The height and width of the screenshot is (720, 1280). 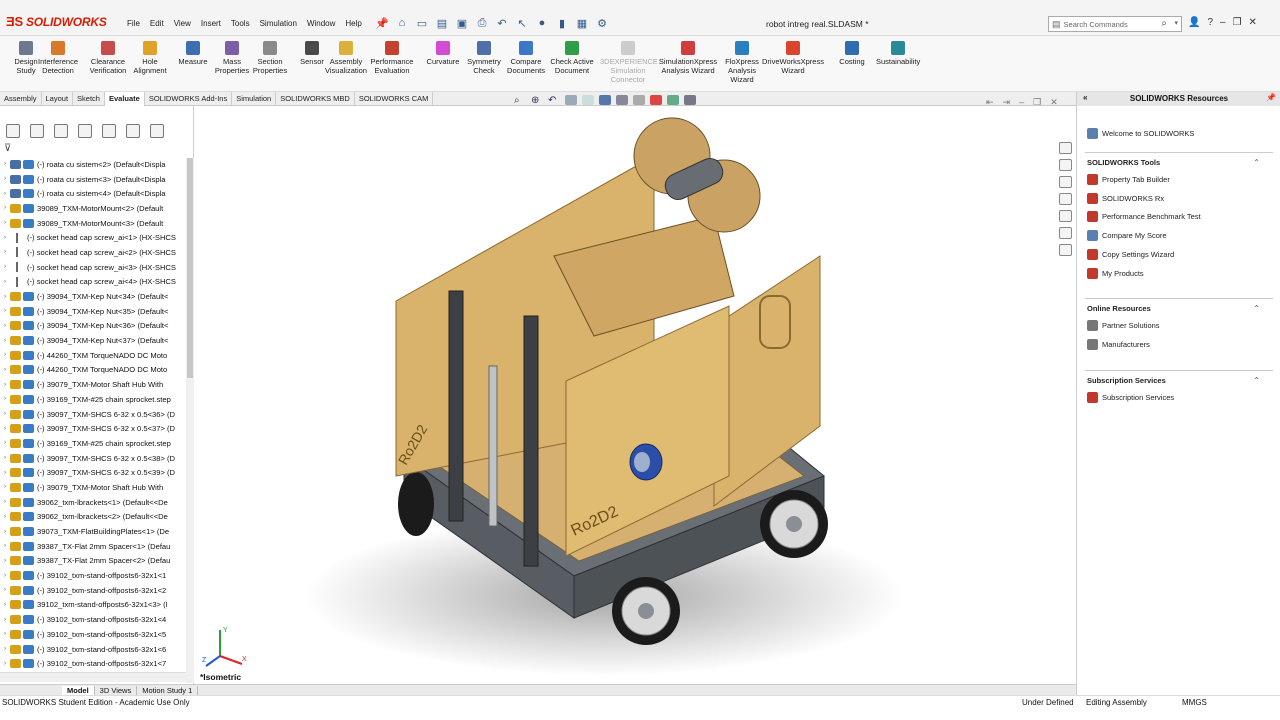 I want to click on tab-sketch: Sketch, so click(x=89, y=99).